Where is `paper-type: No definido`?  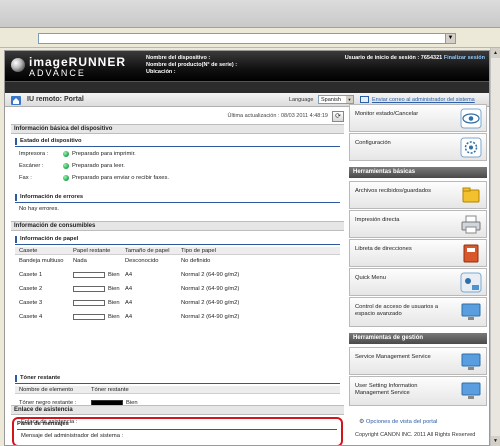 paper-type: No definido is located at coordinates (196, 261).